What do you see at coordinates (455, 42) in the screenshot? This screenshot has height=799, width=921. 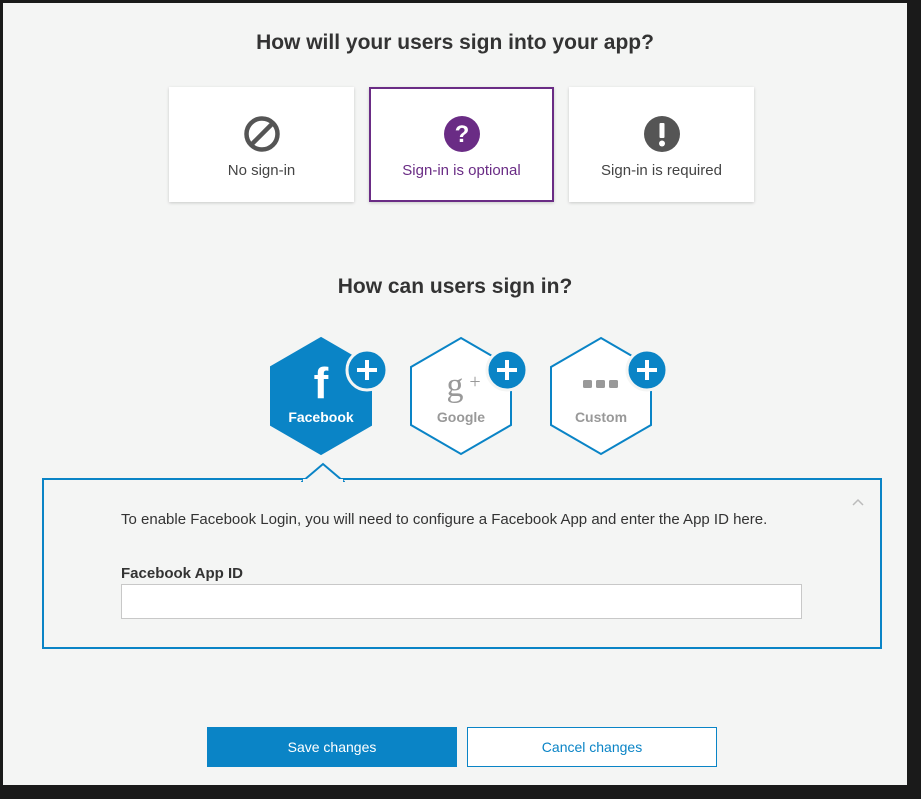 I see `signin-question-title: How will your users sign into your app?` at bounding box center [455, 42].